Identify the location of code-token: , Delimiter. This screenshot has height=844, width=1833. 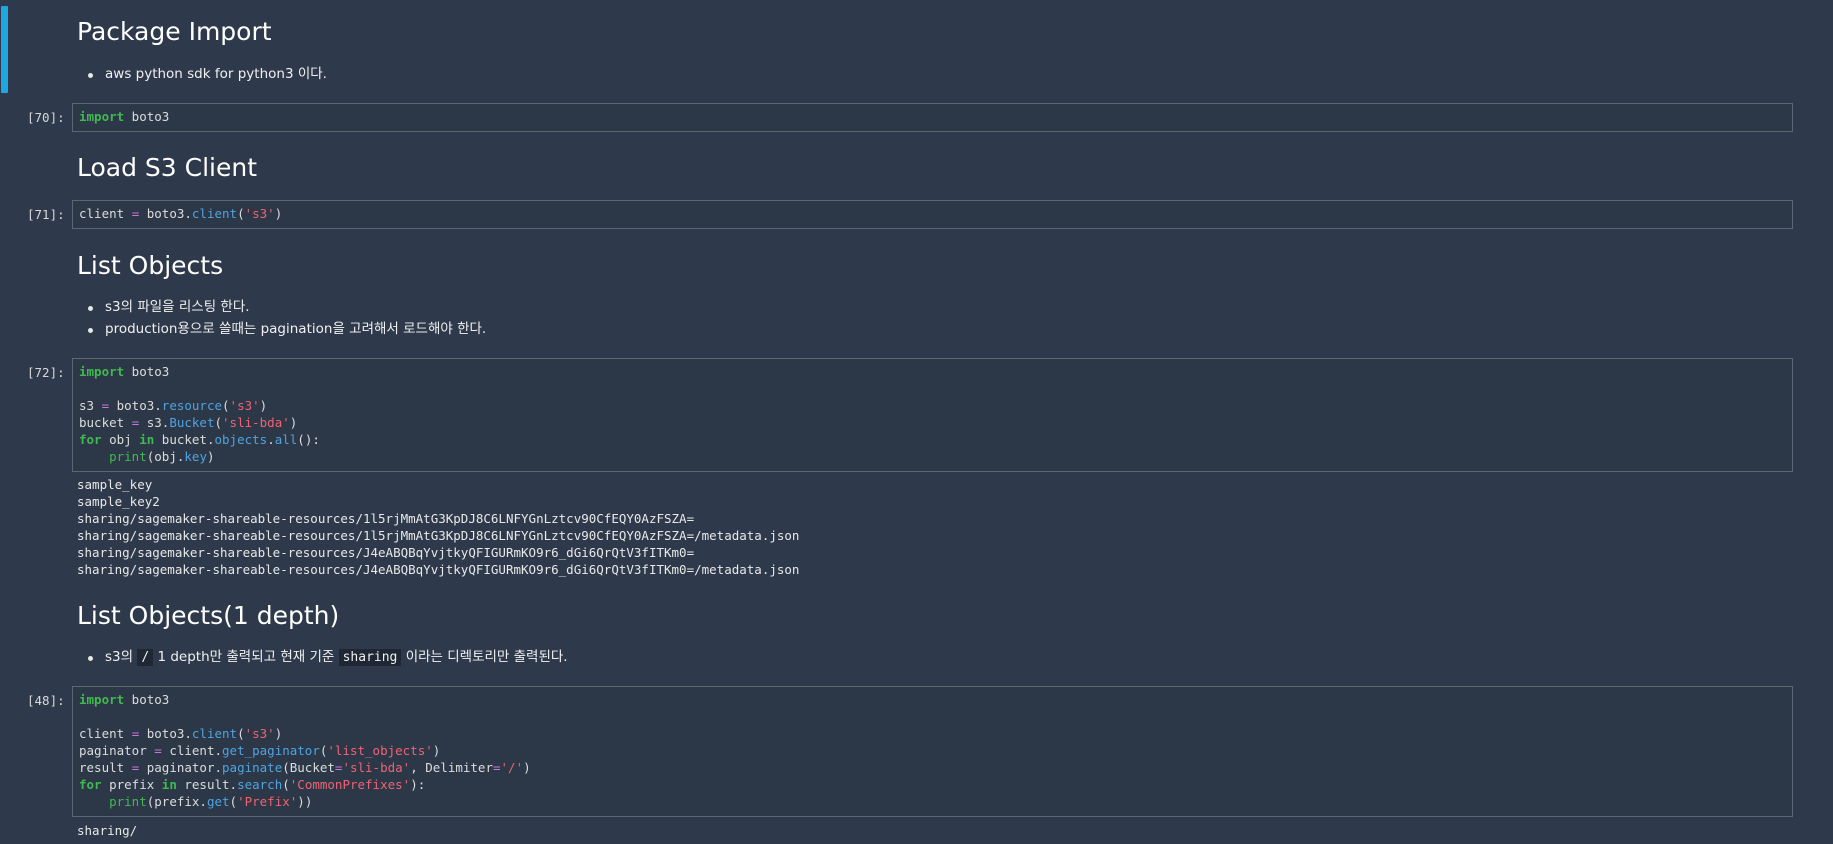
(451, 767).